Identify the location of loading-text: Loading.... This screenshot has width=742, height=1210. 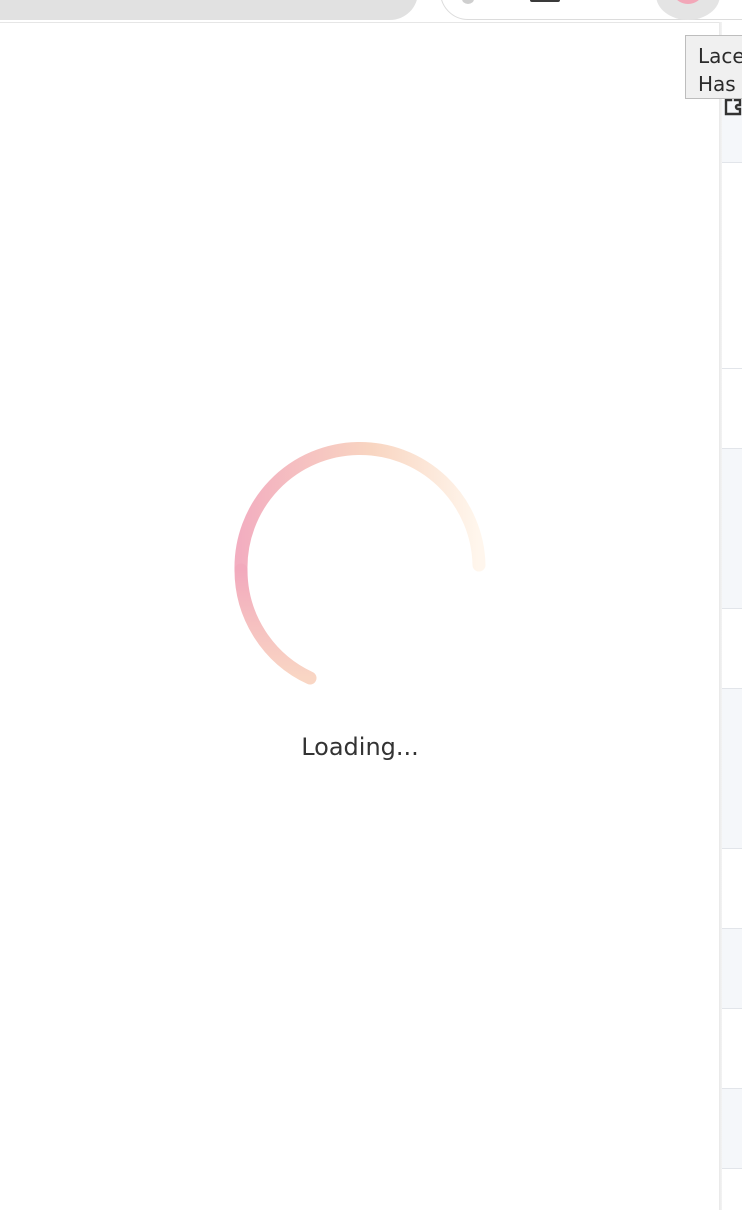
(360, 747).